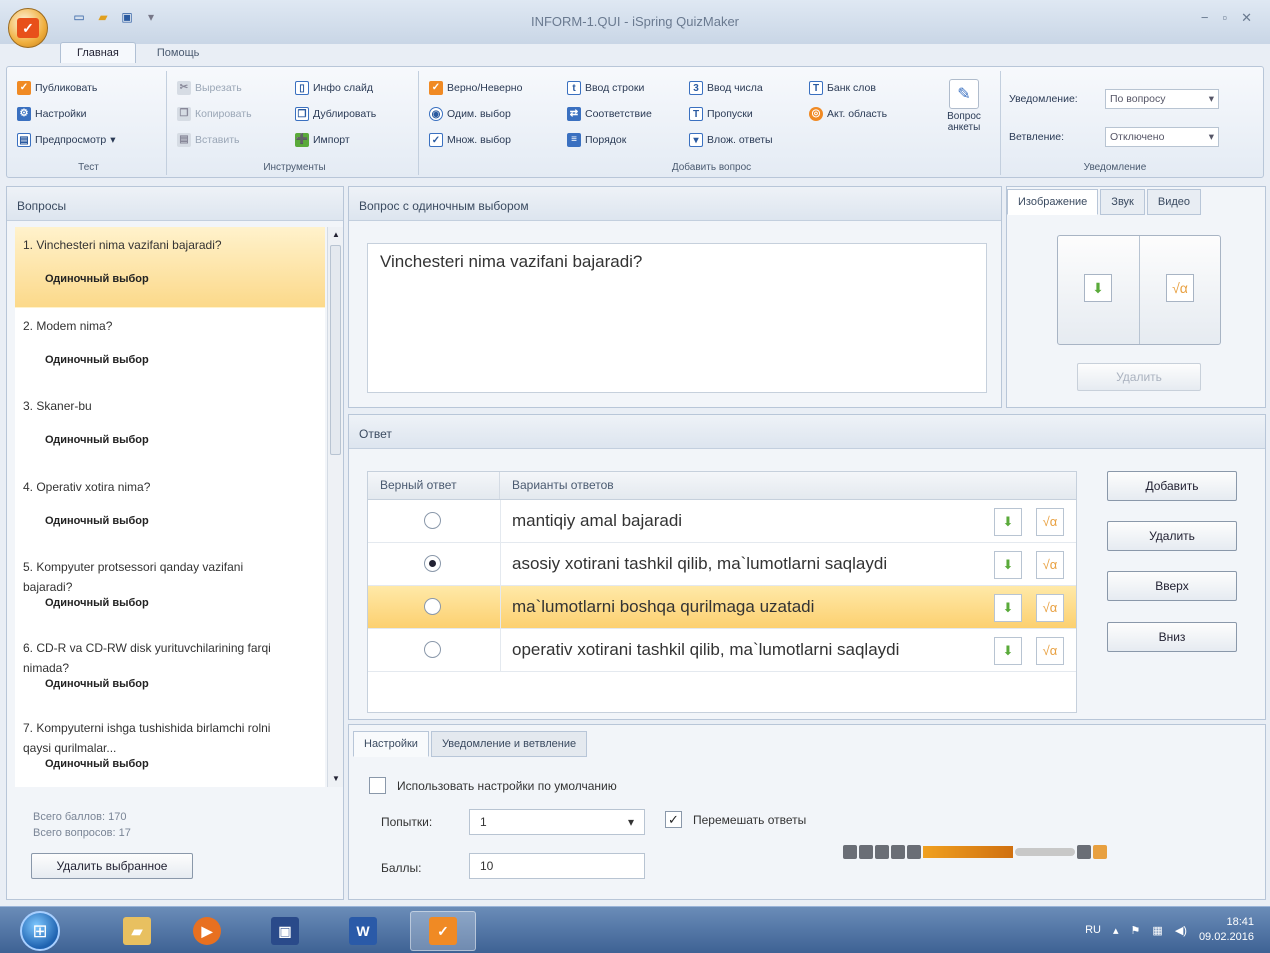 The height and width of the screenshot is (953, 1270). What do you see at coordinates (1162, 99) in the screenshot?
I see `notify-select: По вопросу ▾` at bounding box center [1162, 99].